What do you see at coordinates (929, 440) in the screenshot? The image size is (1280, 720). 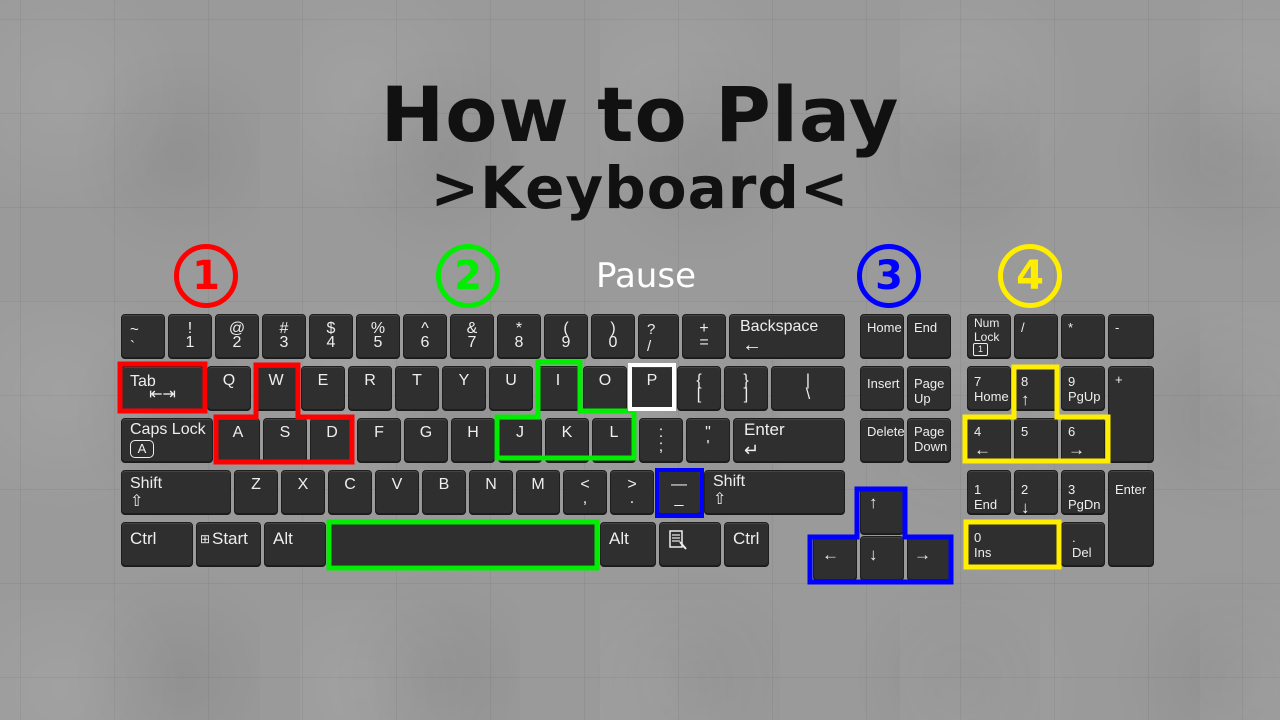 I see `key-page-down: Page Down` at bounding box center [929, 440].